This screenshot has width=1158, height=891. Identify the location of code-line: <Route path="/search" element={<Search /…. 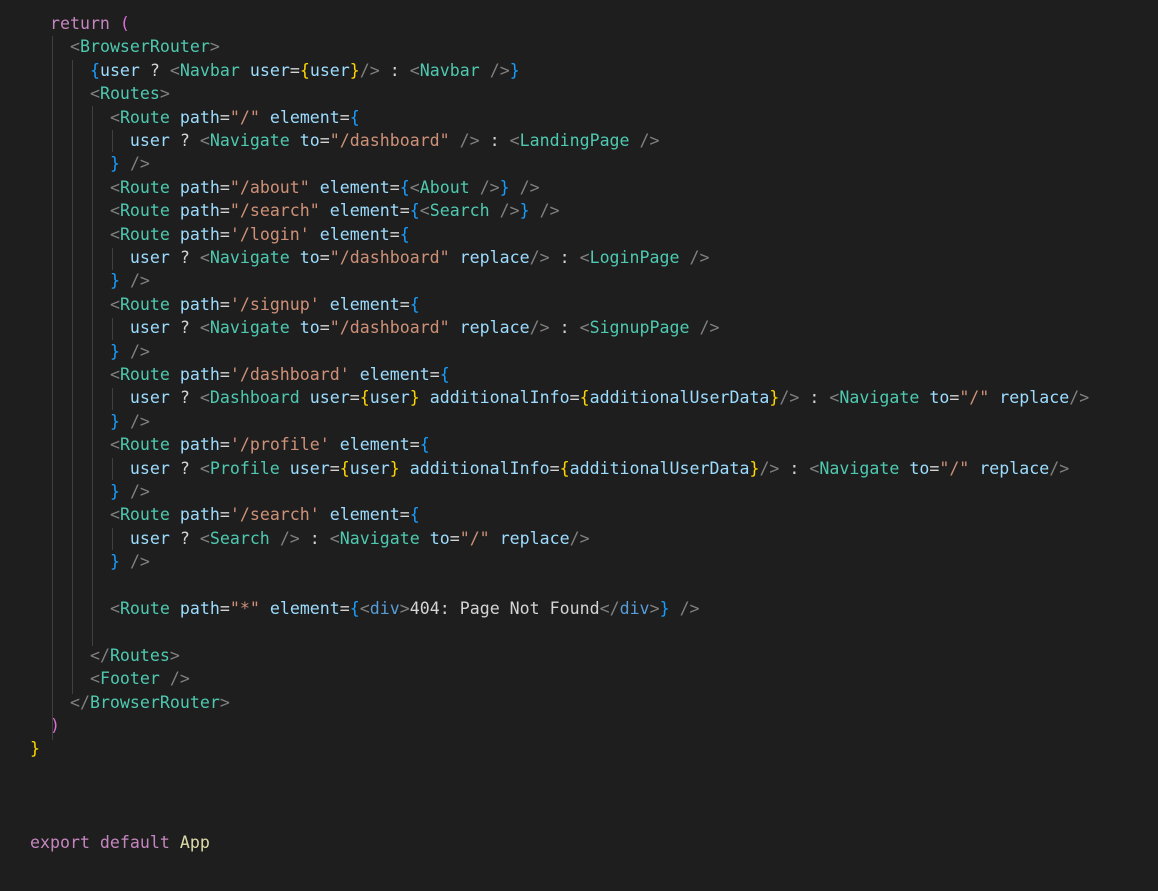
(334, 211).